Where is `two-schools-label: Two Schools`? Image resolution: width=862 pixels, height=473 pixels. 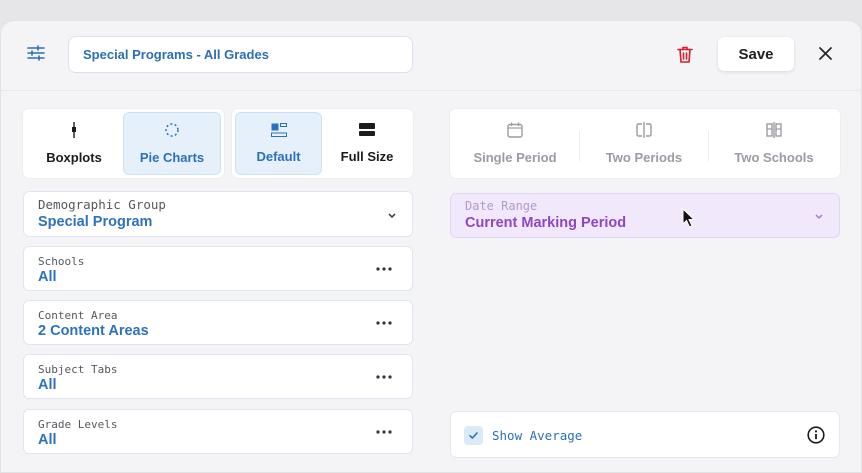 two-schools-label: Two Schools is located at coordinates (774, 157).